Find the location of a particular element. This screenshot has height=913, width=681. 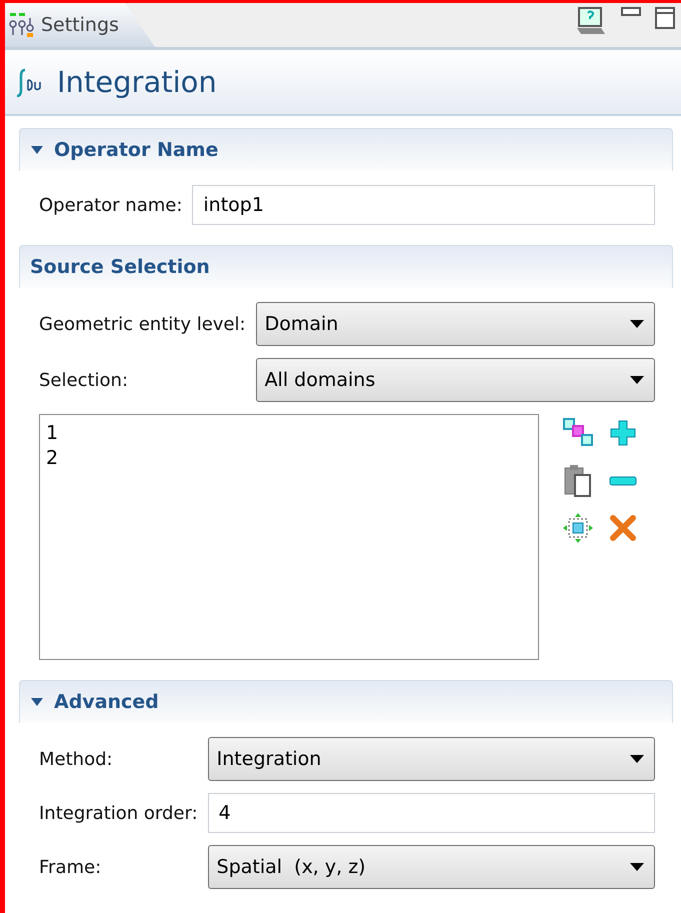

field-label: Selection: is located at coordinates (84, 380).